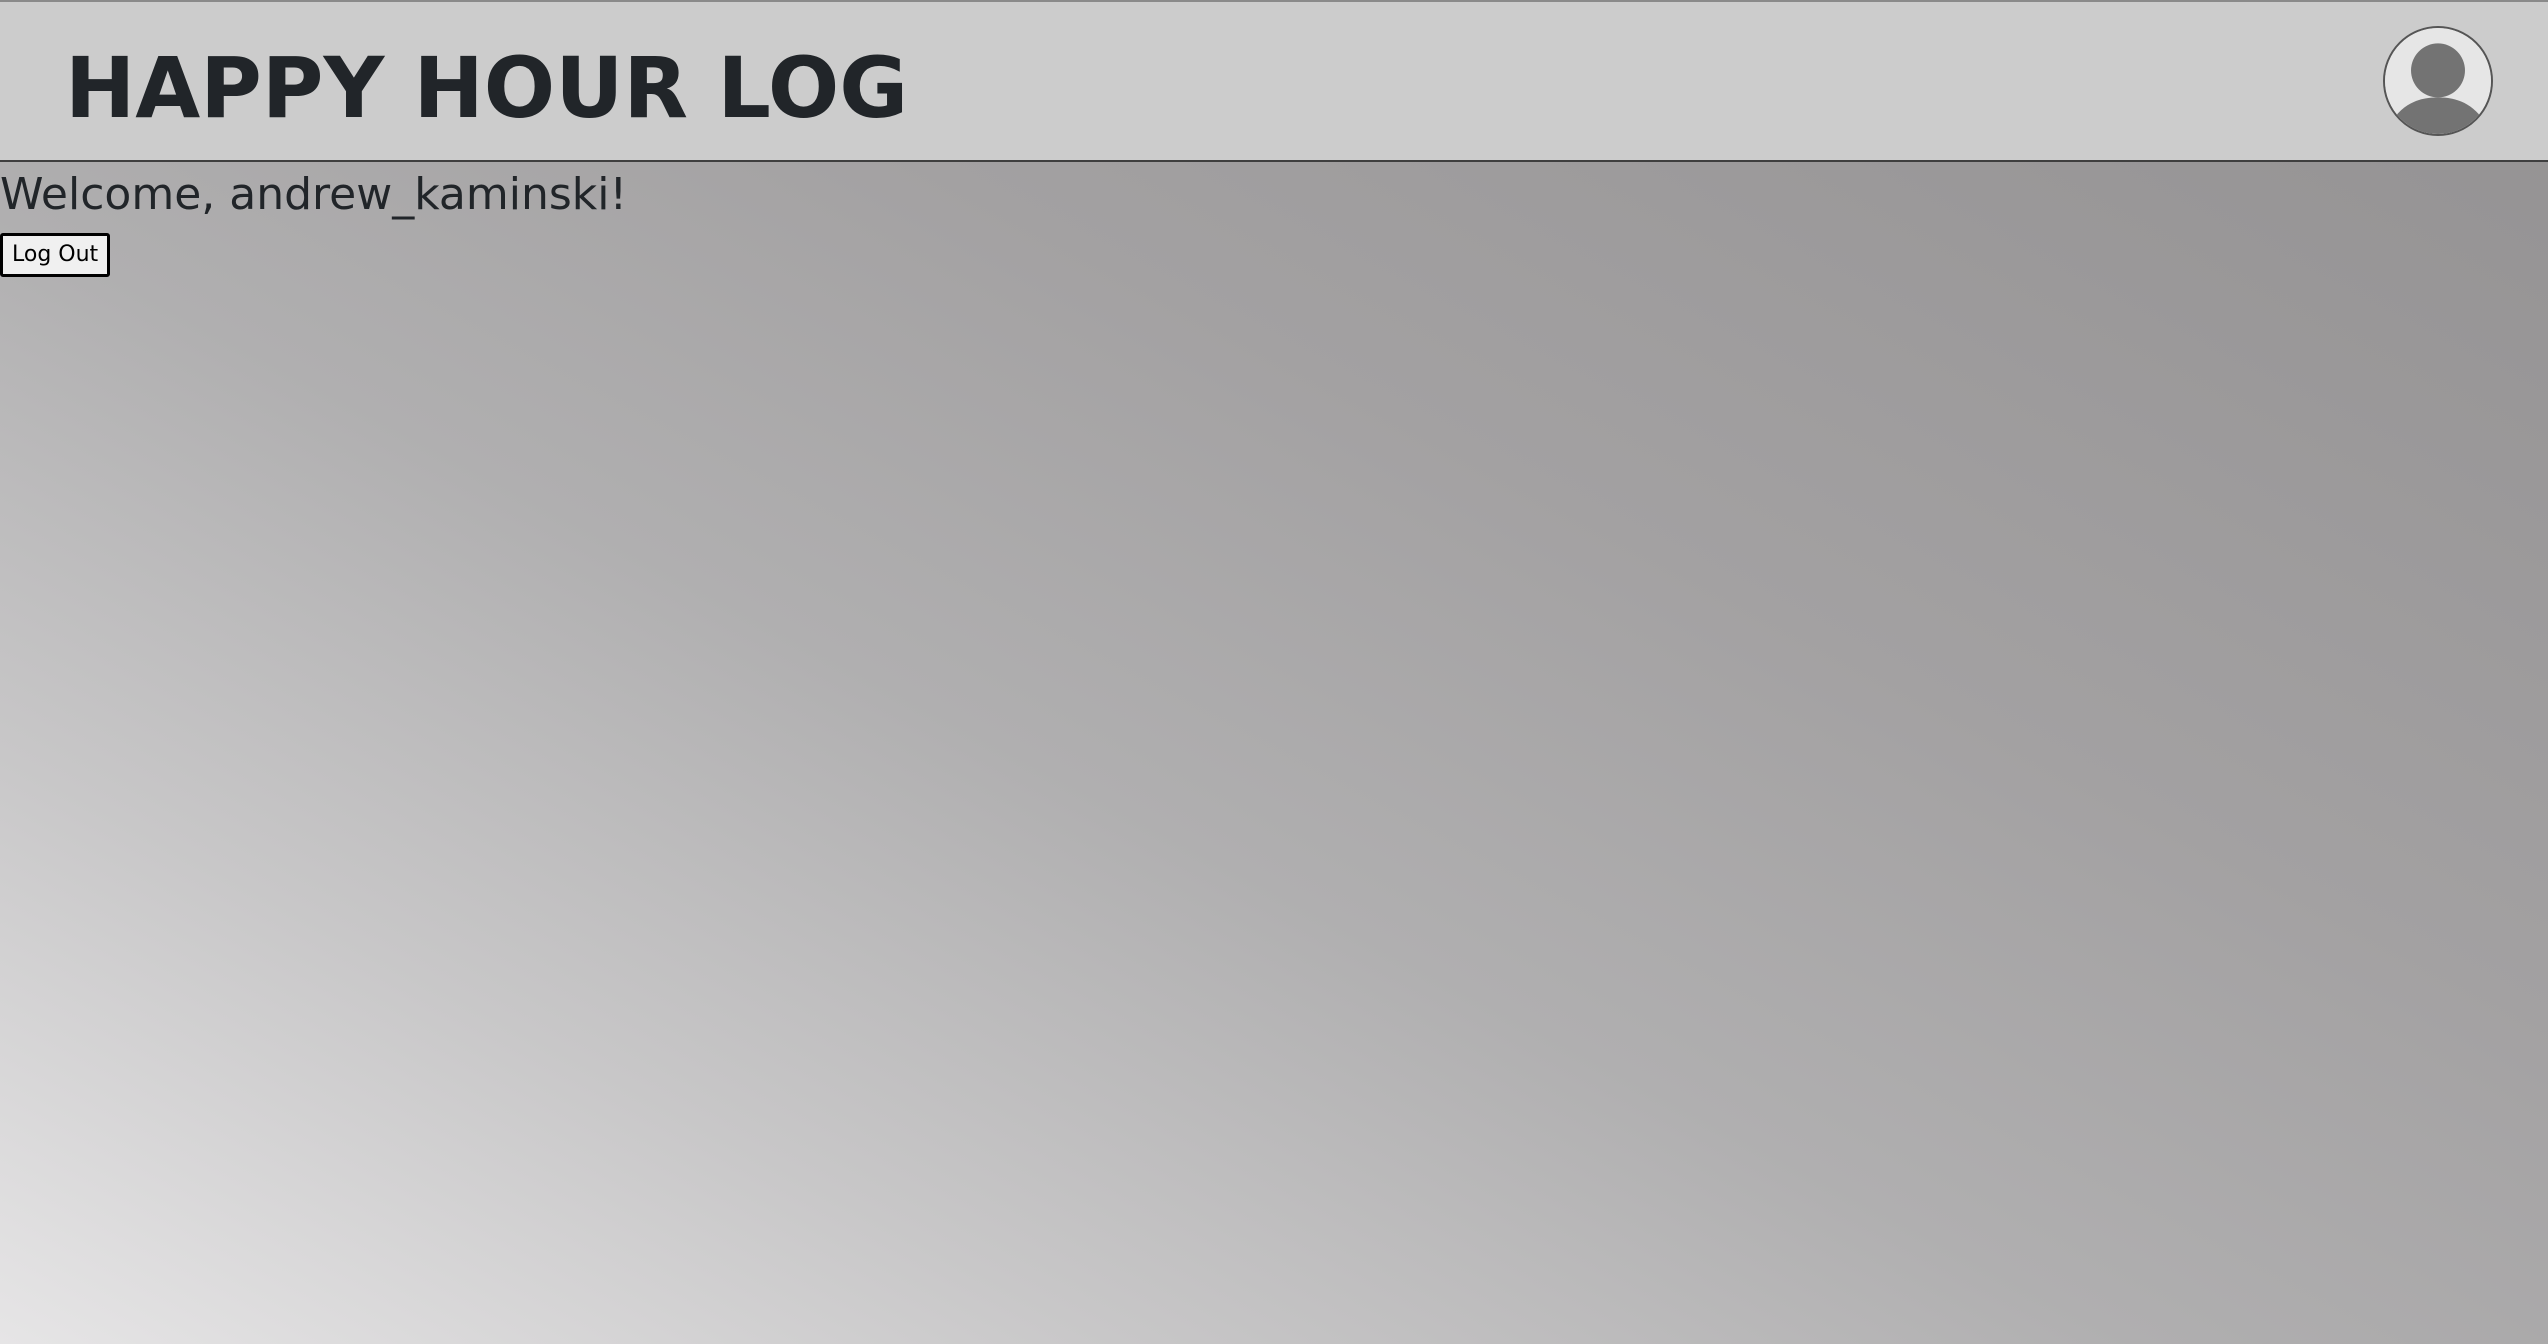 The image size is (2548, 1344). I want to click on logout-button: Log Out, so click(55, 255).